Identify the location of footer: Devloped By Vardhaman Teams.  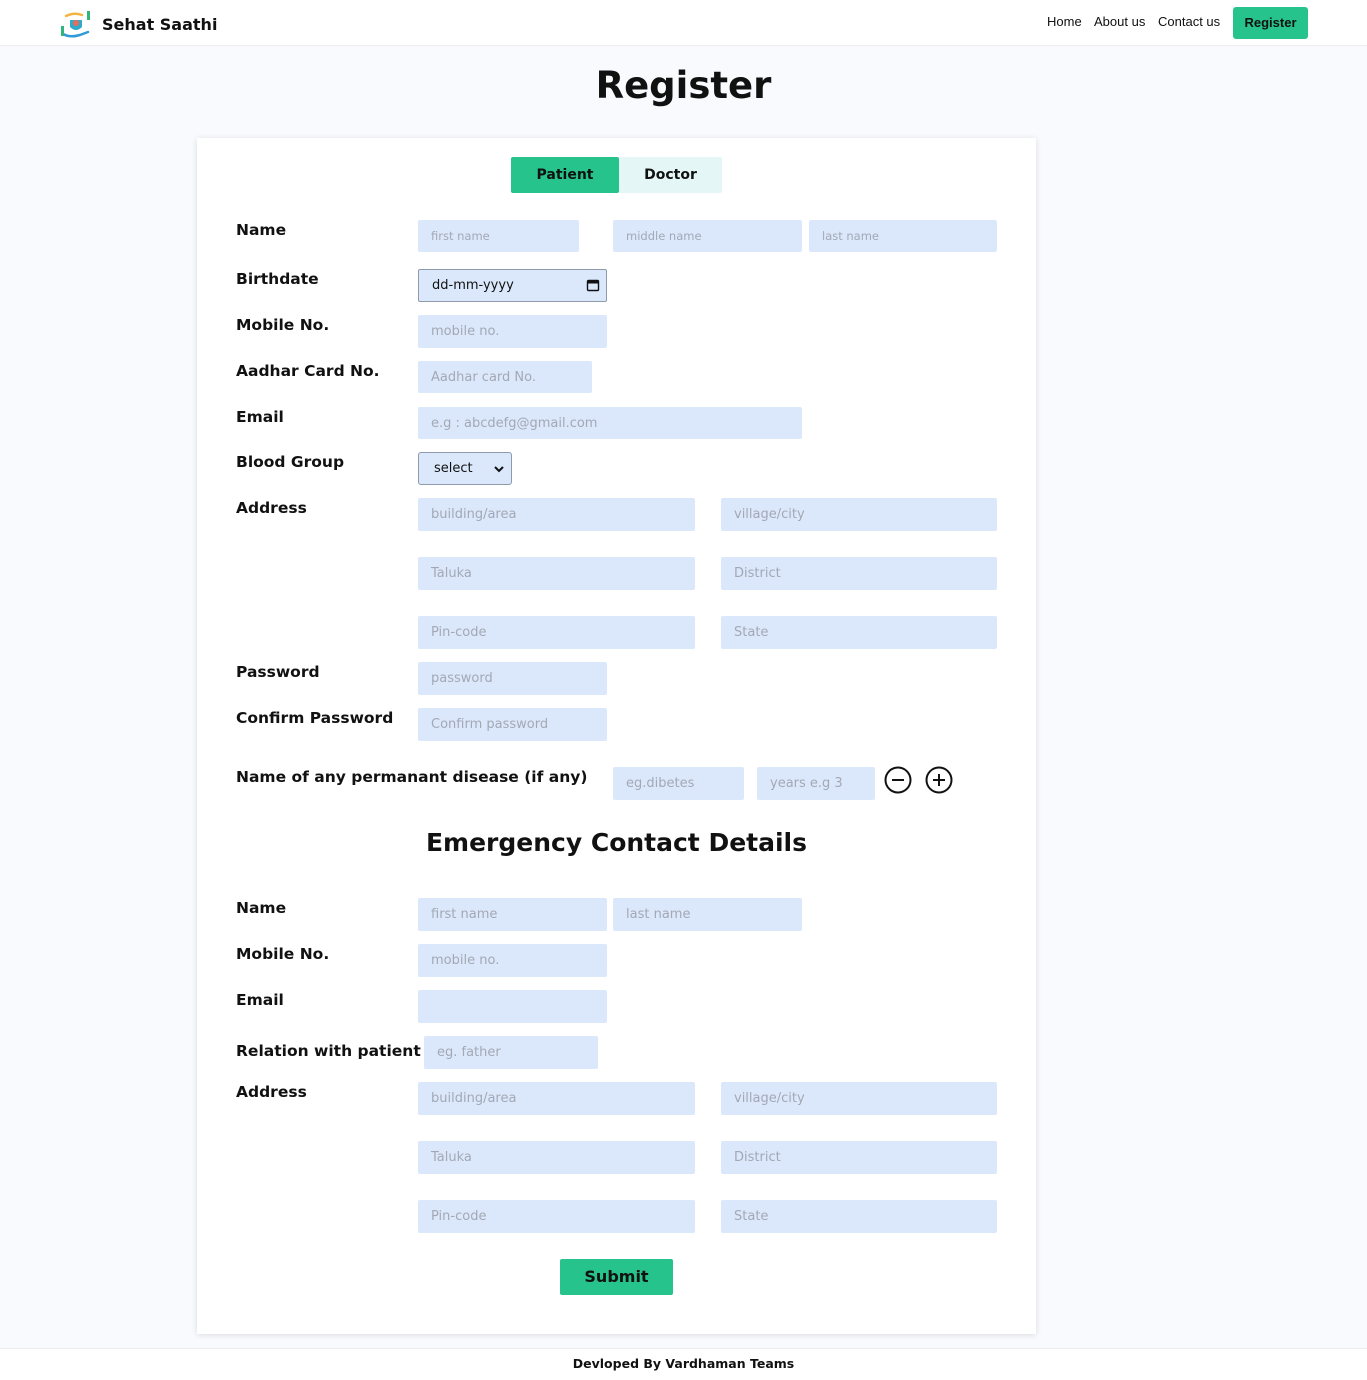
(683, 1364).